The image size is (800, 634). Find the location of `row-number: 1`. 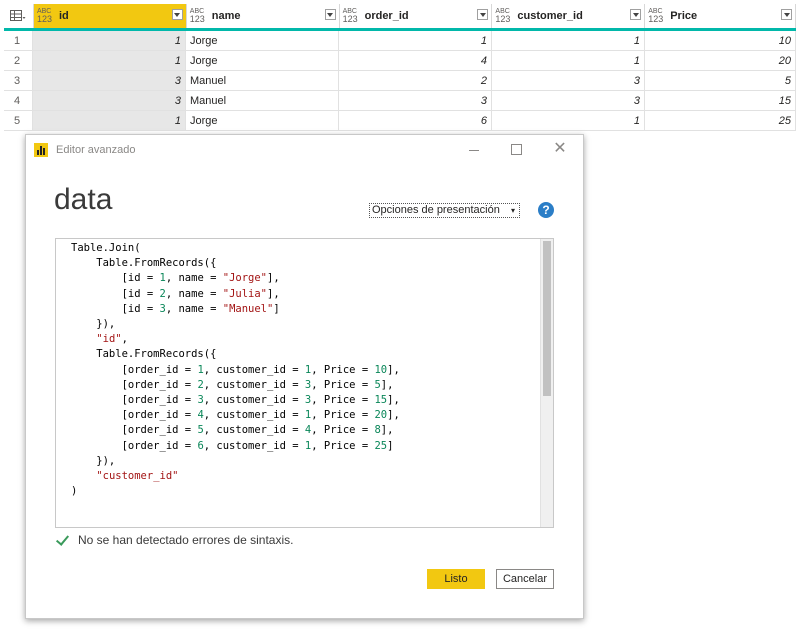

row-number: 1 is located at coordinates (18, 40).